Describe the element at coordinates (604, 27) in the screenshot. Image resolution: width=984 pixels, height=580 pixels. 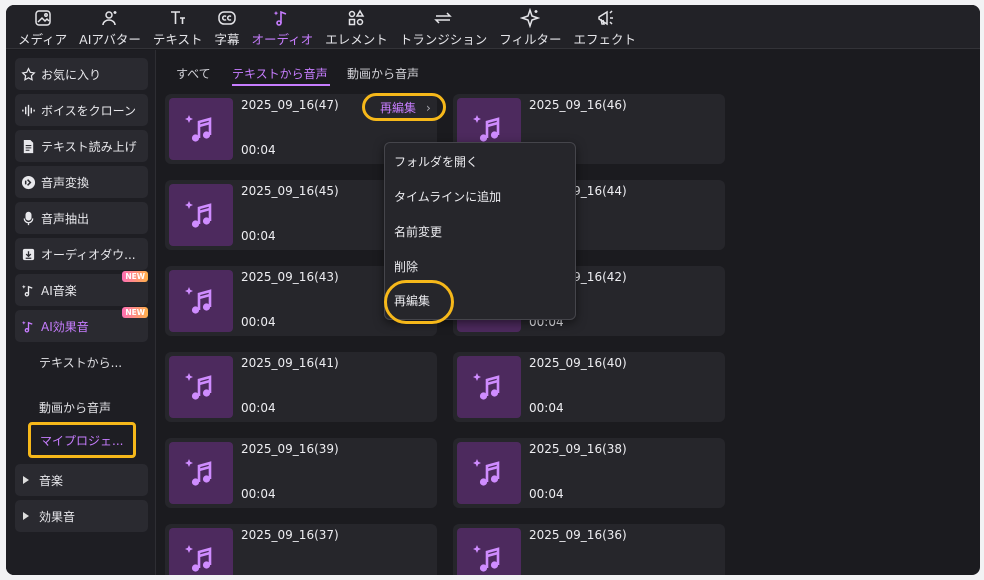
I see `tab-effect: エフェクト` at that location.